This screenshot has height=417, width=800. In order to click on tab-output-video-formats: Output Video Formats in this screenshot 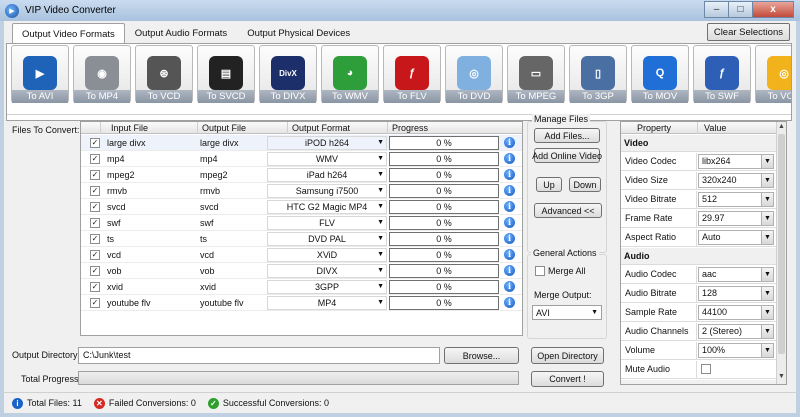, I will do `click(68, 33)`.